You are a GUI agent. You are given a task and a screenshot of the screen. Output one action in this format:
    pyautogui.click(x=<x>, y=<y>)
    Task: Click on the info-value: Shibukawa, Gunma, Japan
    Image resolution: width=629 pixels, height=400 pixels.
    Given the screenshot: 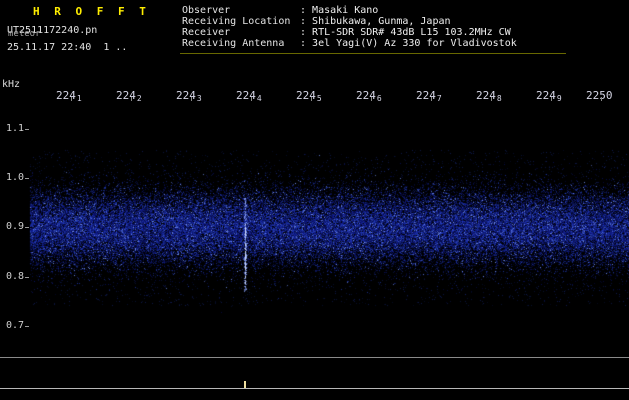 What is the action you would take?
    pyautogui.click(x=381, y=21)
    